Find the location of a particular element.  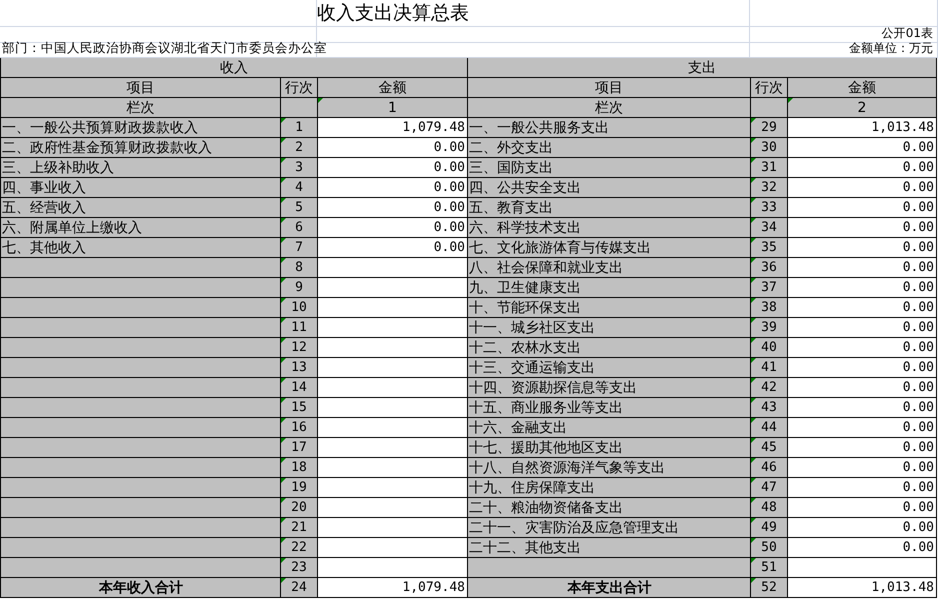

table-cell: 五、教育支出 is located at coordinates (609, 208).